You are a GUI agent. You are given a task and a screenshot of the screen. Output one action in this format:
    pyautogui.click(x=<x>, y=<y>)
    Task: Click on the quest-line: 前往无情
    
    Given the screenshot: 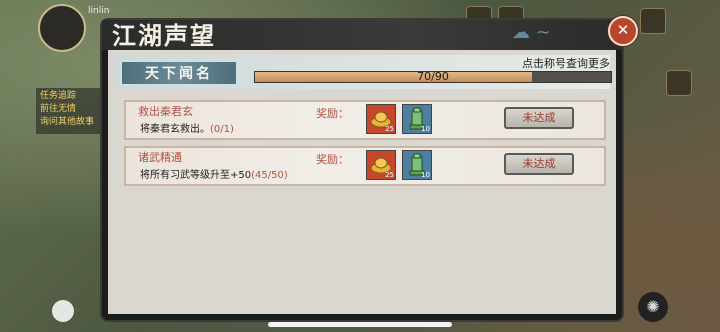 What is the action you would take?
    pyautogui.click(x=58, y=109)
    